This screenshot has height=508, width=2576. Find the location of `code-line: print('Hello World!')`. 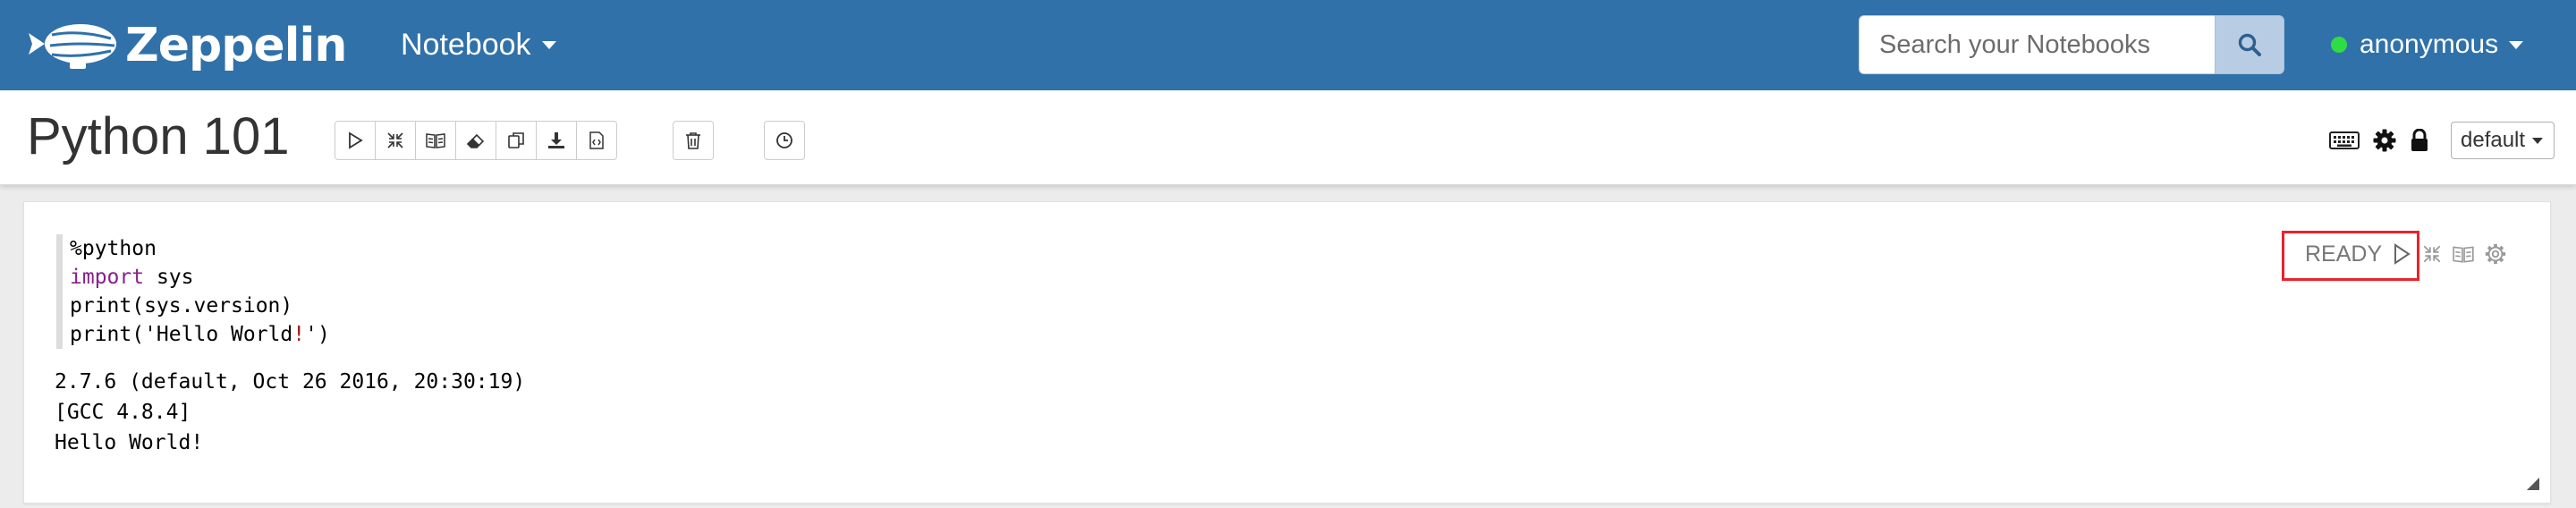

code-line: print('Hello World!') is located at coordinates (778, 334).